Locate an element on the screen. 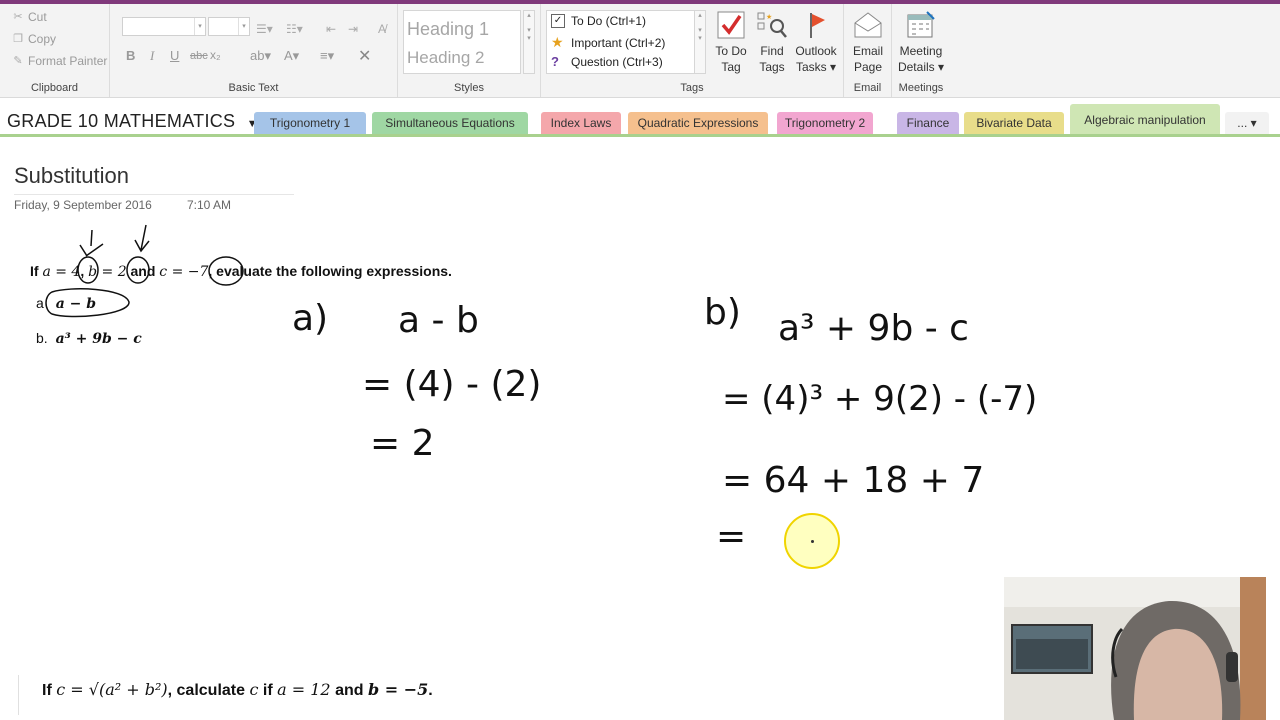 The width and height of the screenshot is (1280, 720). hw-b-line3: = 64 + 18 + 7 is located at coordinates (853, 480).